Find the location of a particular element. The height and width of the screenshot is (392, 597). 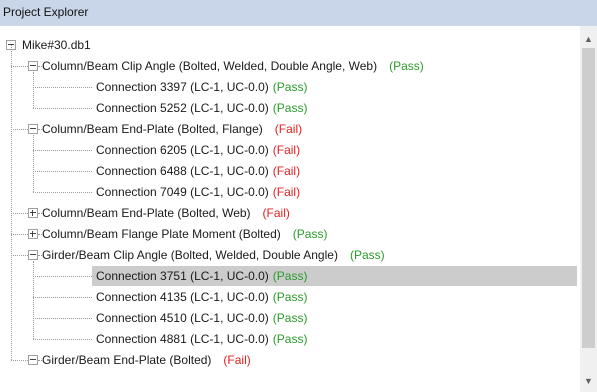

tree-root: Mike#30.db1 is located at coordinates (290, 45).